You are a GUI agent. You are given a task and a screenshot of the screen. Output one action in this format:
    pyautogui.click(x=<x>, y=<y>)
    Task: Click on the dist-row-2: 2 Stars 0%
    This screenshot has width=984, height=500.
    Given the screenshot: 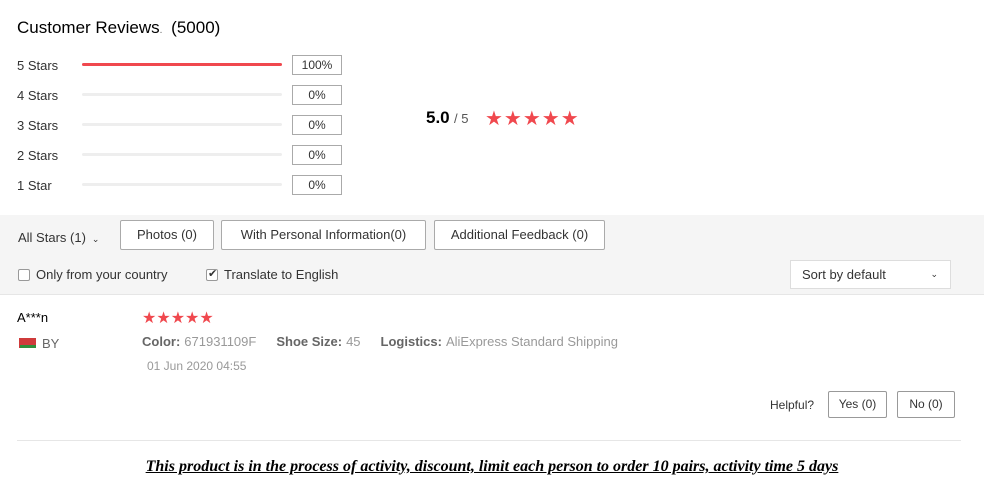 What is the action you would take?
    pyautogui.click(x=182, y=155)
    